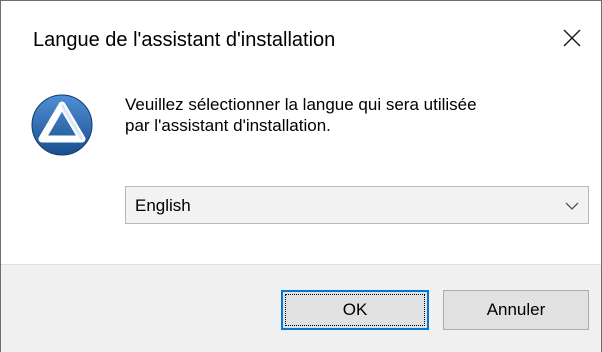  Describe the element at coordinates (516, 310) in the screenshot. I see `cancel-button: Annuler` at that location.